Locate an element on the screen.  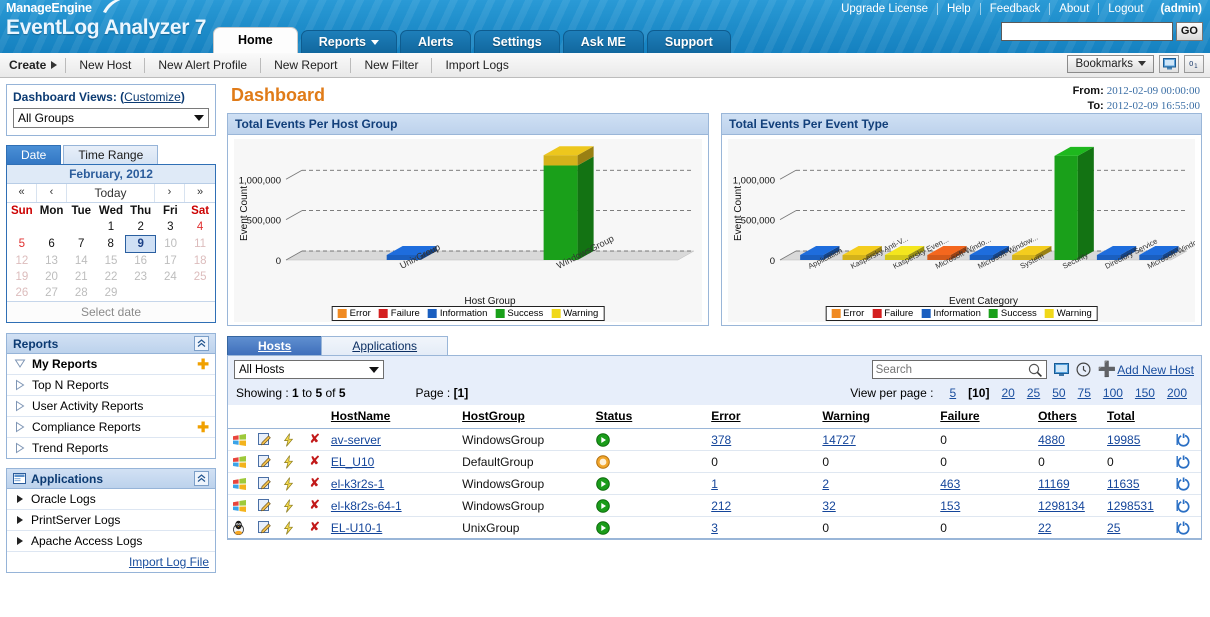
create-menu-button: Create is located at coordinates (31, 65).